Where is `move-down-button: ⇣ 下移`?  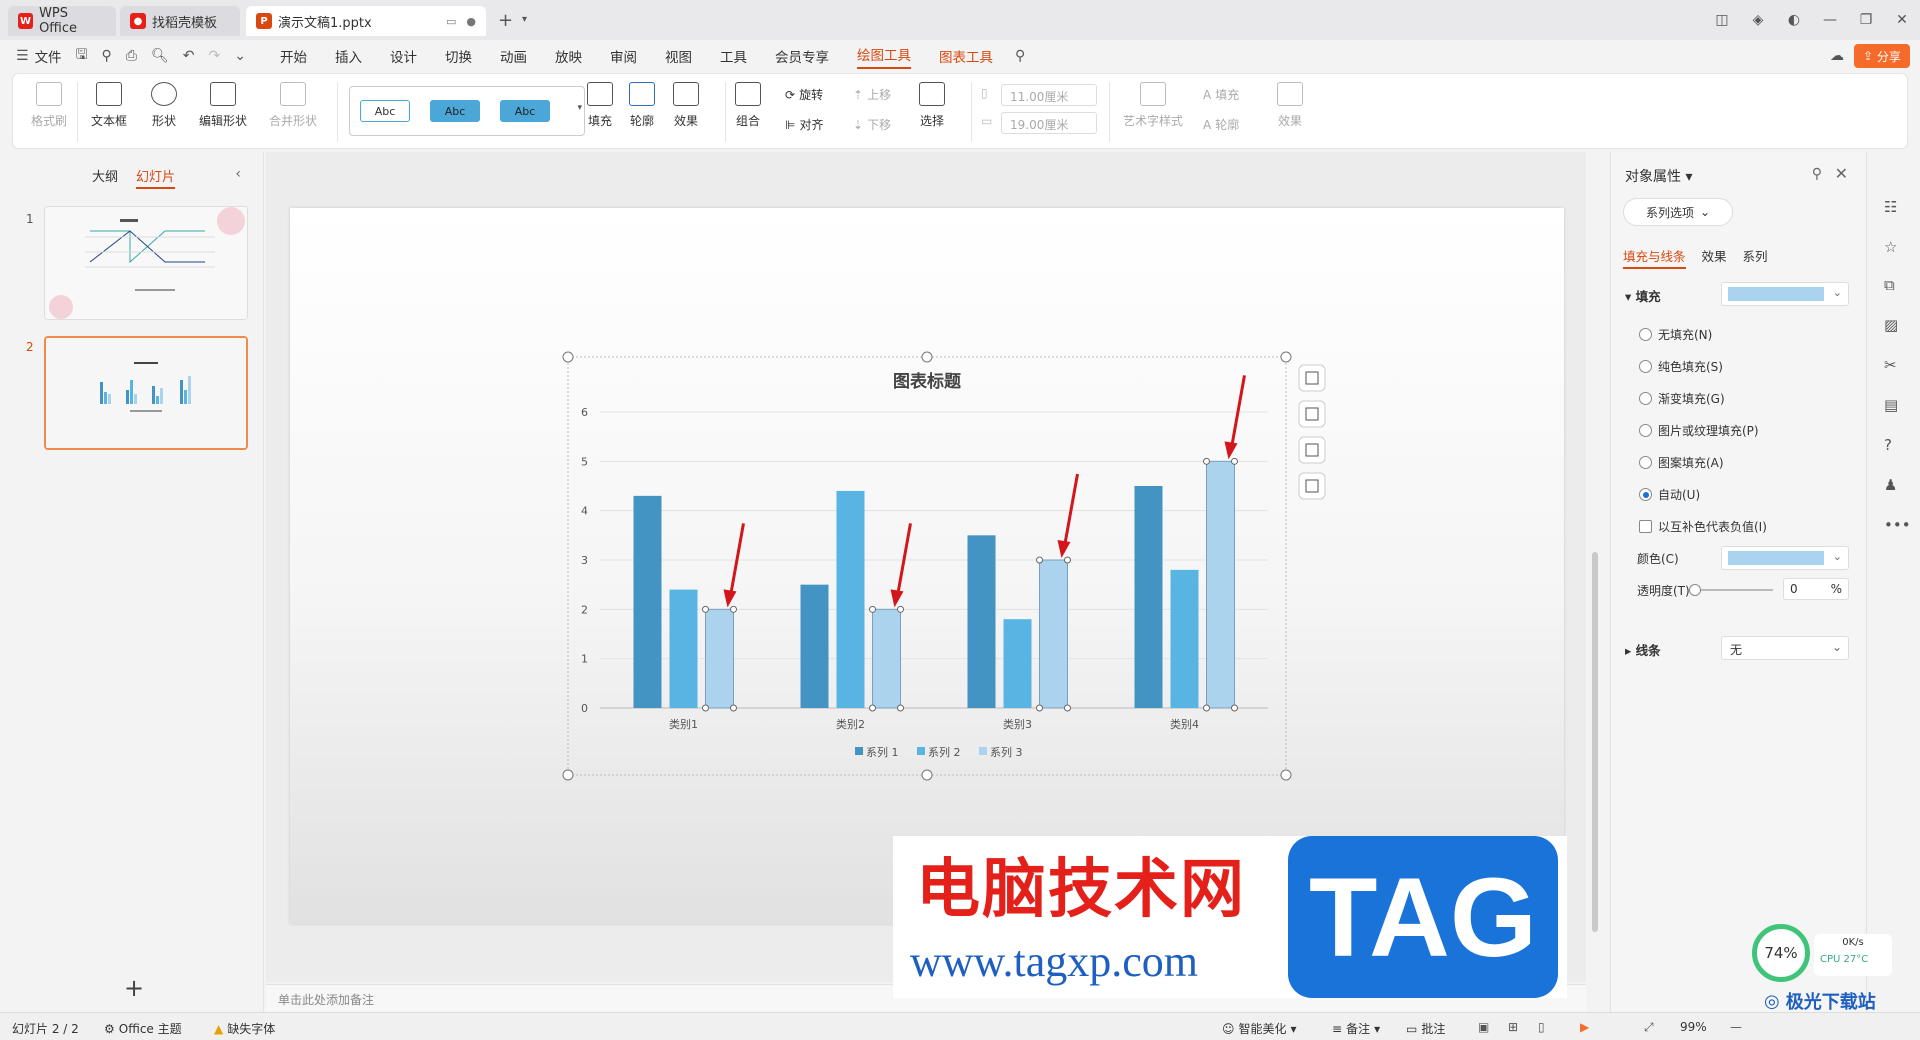 move-down-button: ⇣ 下移 is located at coordinates (872, 124).